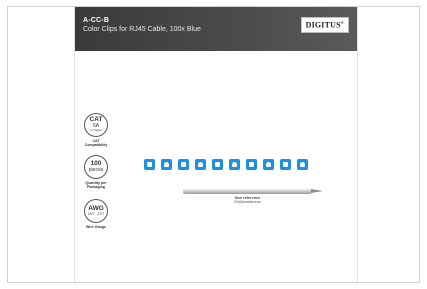 This screenshot has width=427, height=289. Describe the element at coordinates (96, 211) in the screenshot. I see `awg-icon: AWG 24/7 - 27/7` at that location.